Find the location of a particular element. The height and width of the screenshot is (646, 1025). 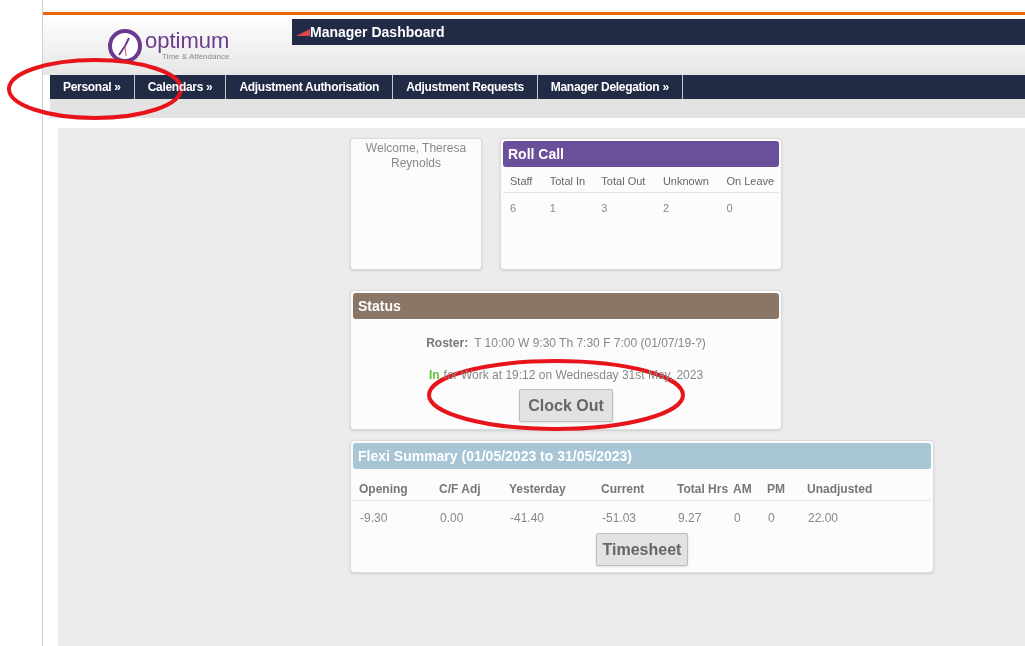

column-header: On Leave is located at coordinates (750, 181).